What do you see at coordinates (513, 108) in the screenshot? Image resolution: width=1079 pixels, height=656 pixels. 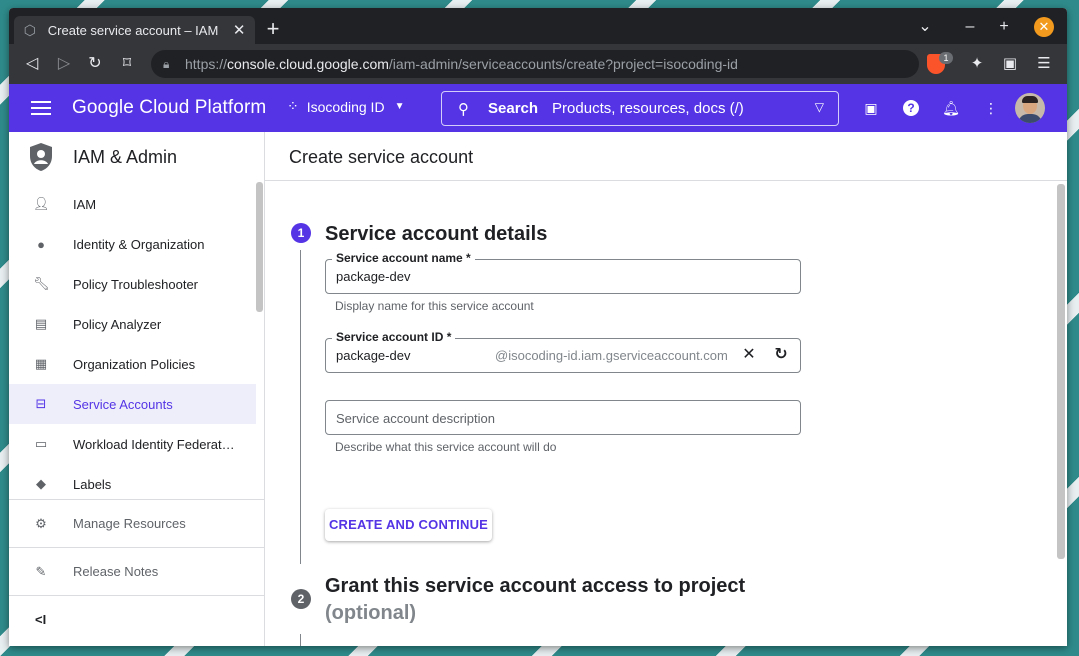 I see `search-label: Search` at bounding box center [513, 108].